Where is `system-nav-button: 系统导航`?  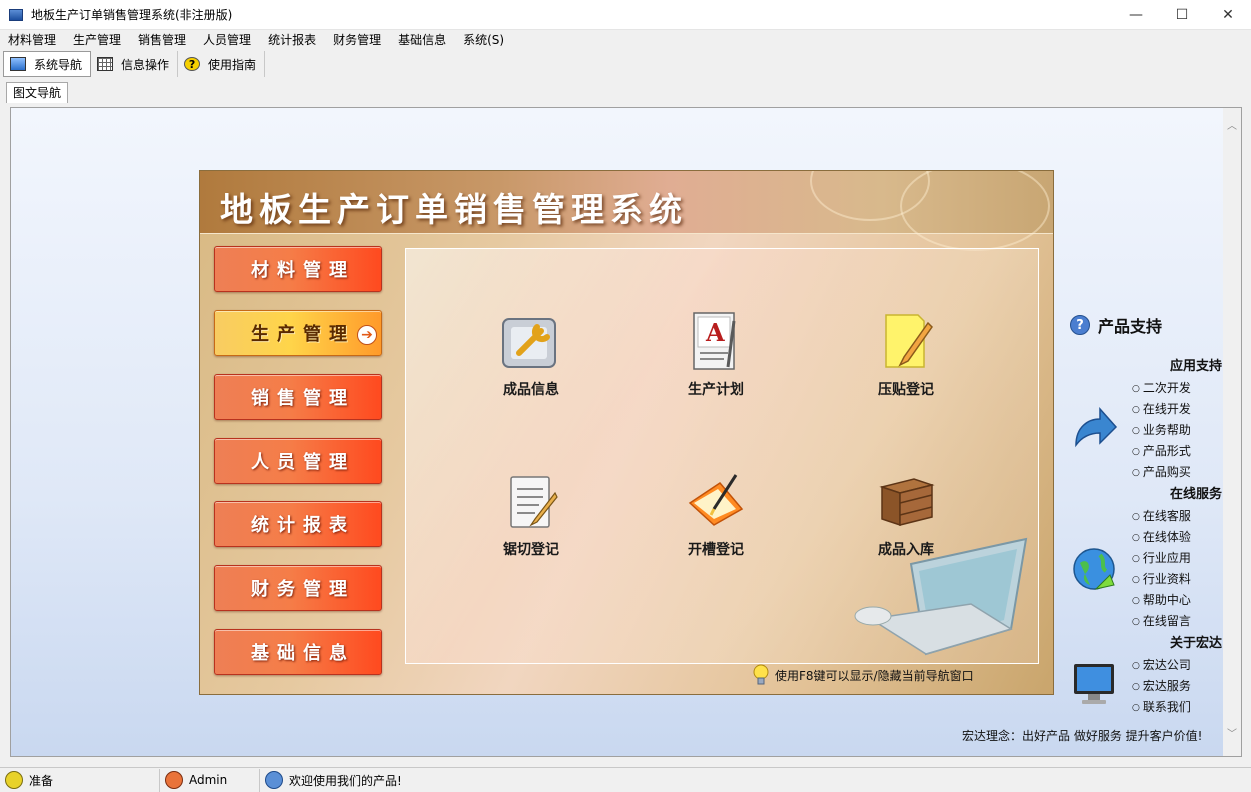 system-nav-button: 系统导航 is located at coordinates (47, 64).